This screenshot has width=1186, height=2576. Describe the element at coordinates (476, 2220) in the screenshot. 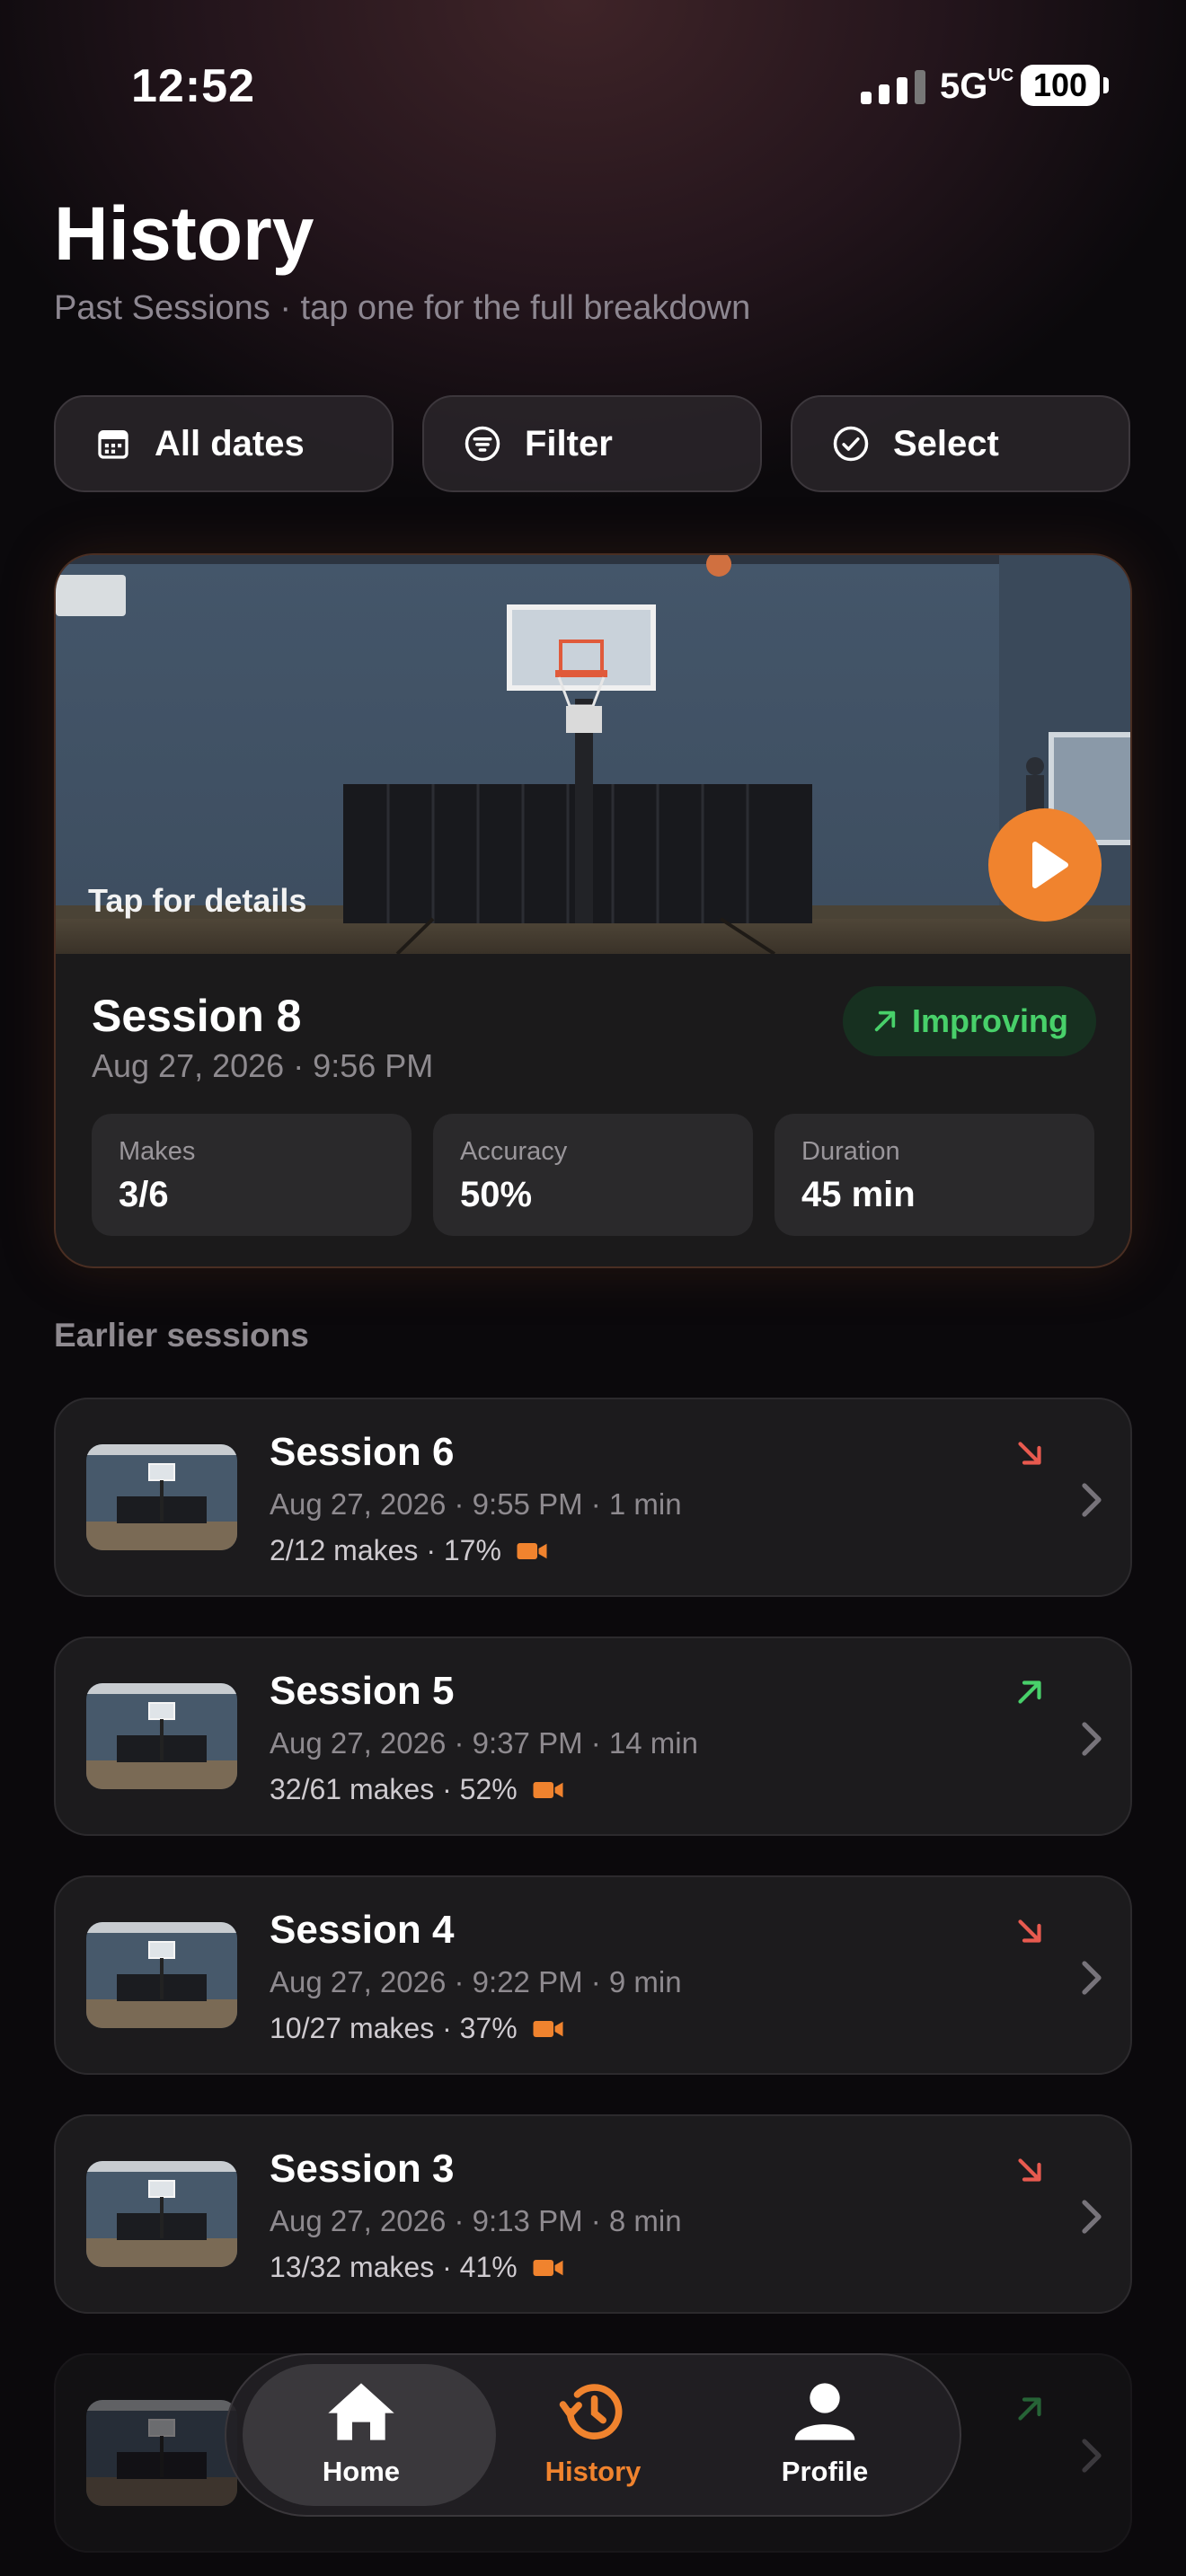

I see `session-meta: Aug 27, 2026 · 9:13 PM · 8 min` at that location.